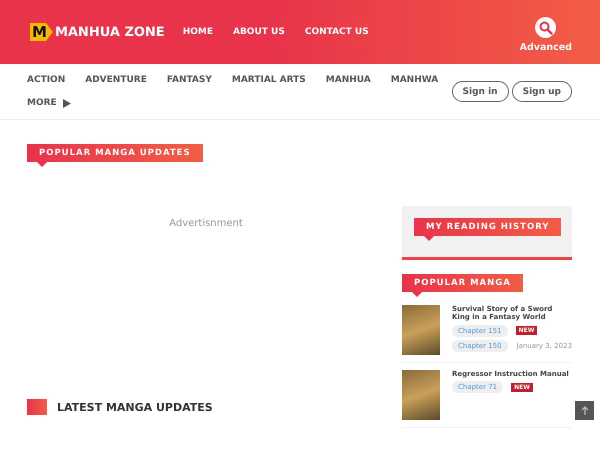  Describe the element at coordinates (116, 80) in the screenshot. I see `category-link: ADVENTURE` at that location.